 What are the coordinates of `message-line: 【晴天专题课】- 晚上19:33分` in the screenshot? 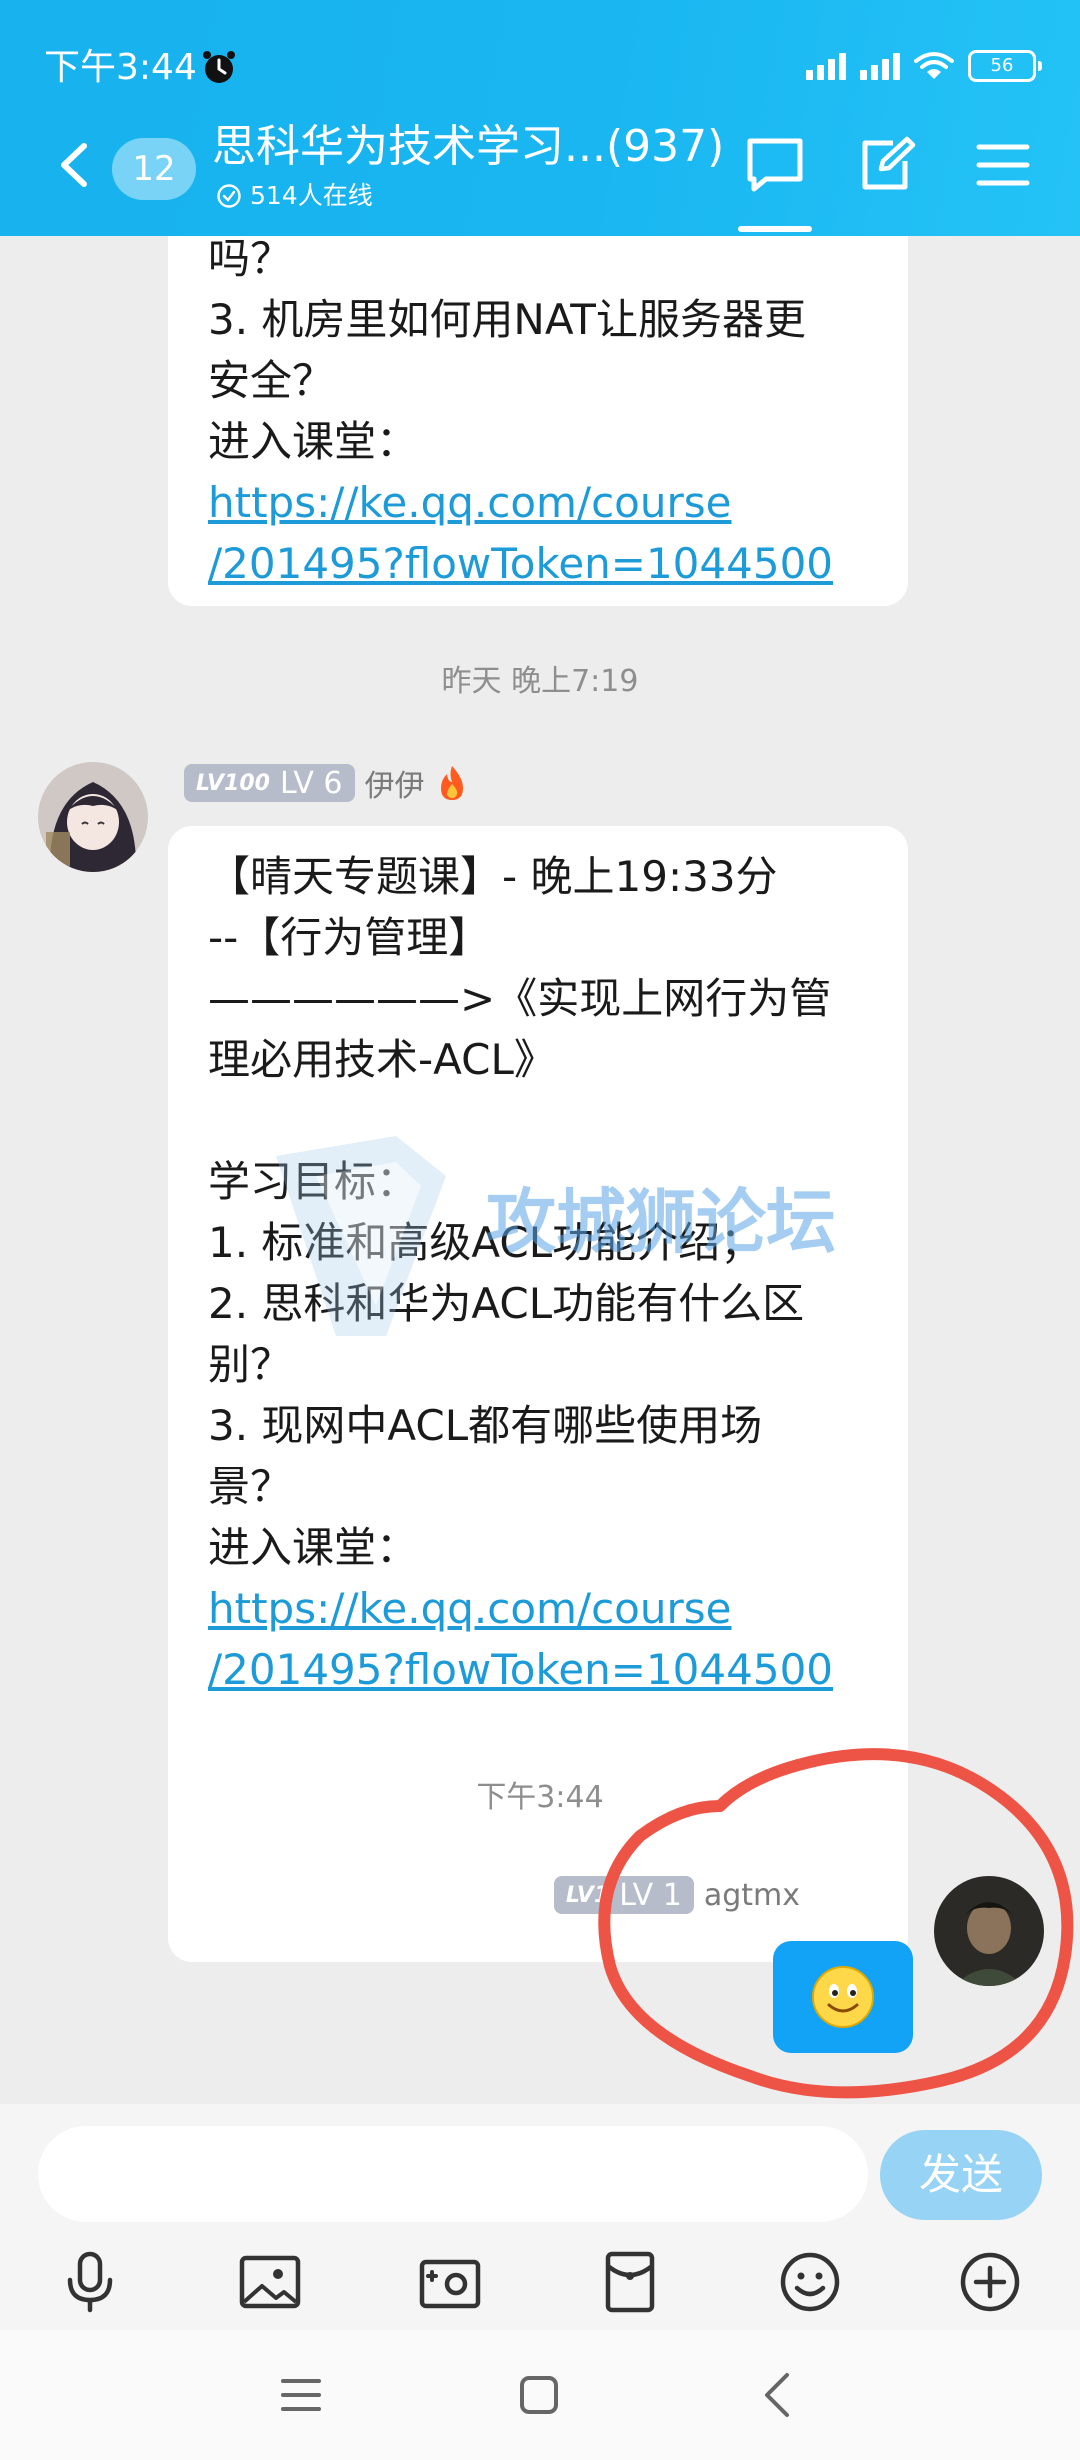 It's located at (493, 876).